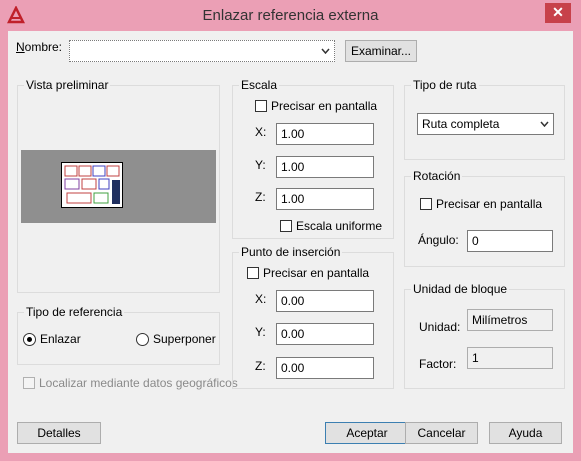 This screenshot has height=461, width=581. I want to click on rotacion-title: Rotación, so click(437, 176).